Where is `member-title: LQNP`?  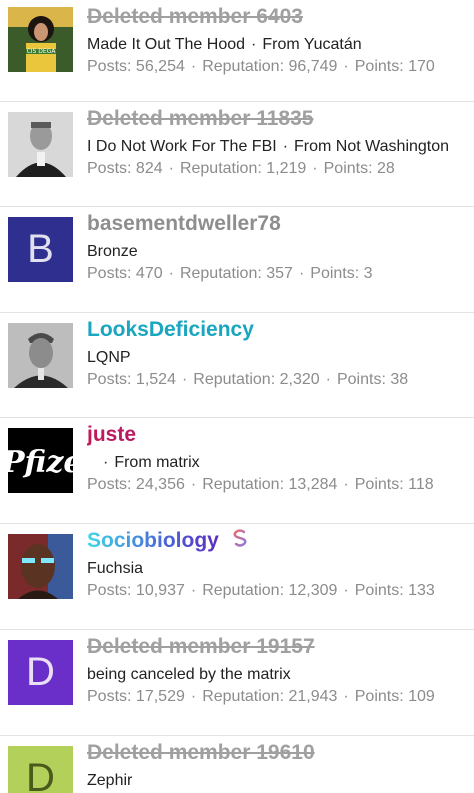 member-title: LQNP is located at coordinates (109, 357).